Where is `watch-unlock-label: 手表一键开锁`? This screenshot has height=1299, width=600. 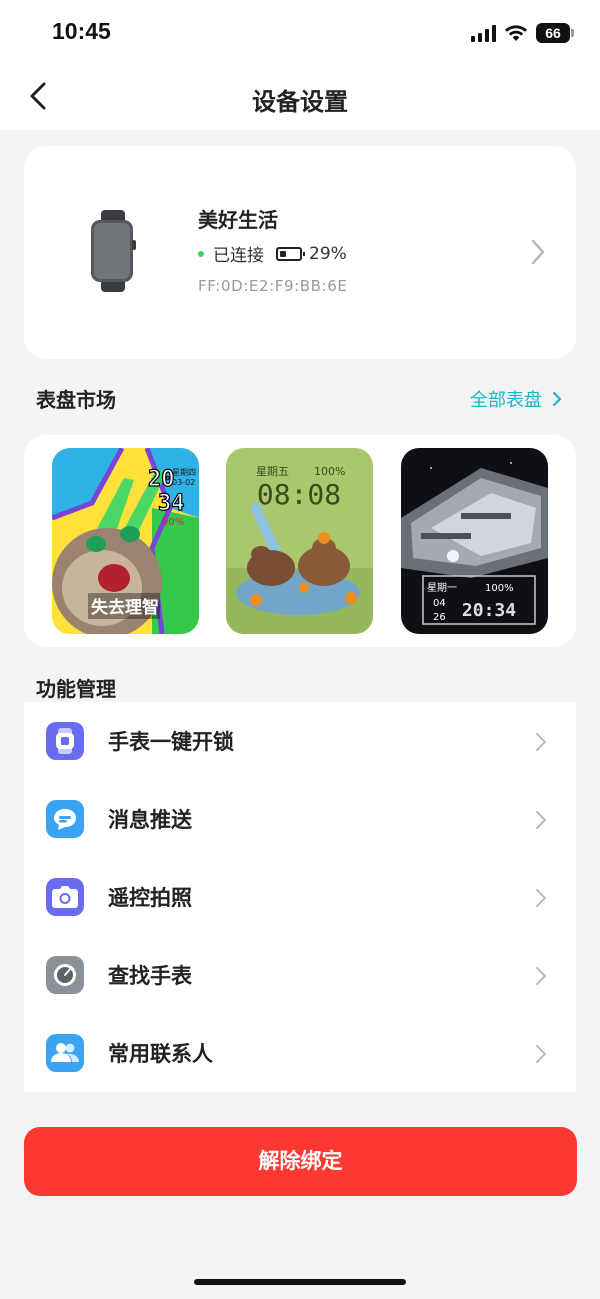
watch-unlock-label: 手表一键开锁 is located at coordinates (171, 742).